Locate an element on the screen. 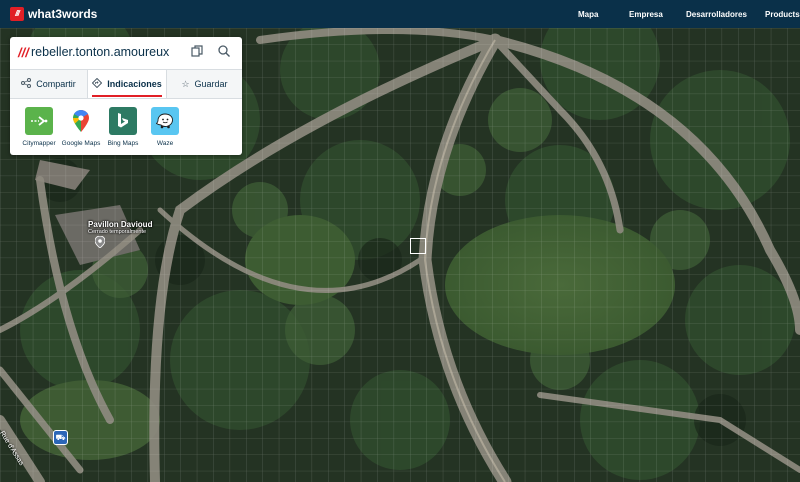  tab-indicaciones: Indicaciones is located at coordinates (127, 84).